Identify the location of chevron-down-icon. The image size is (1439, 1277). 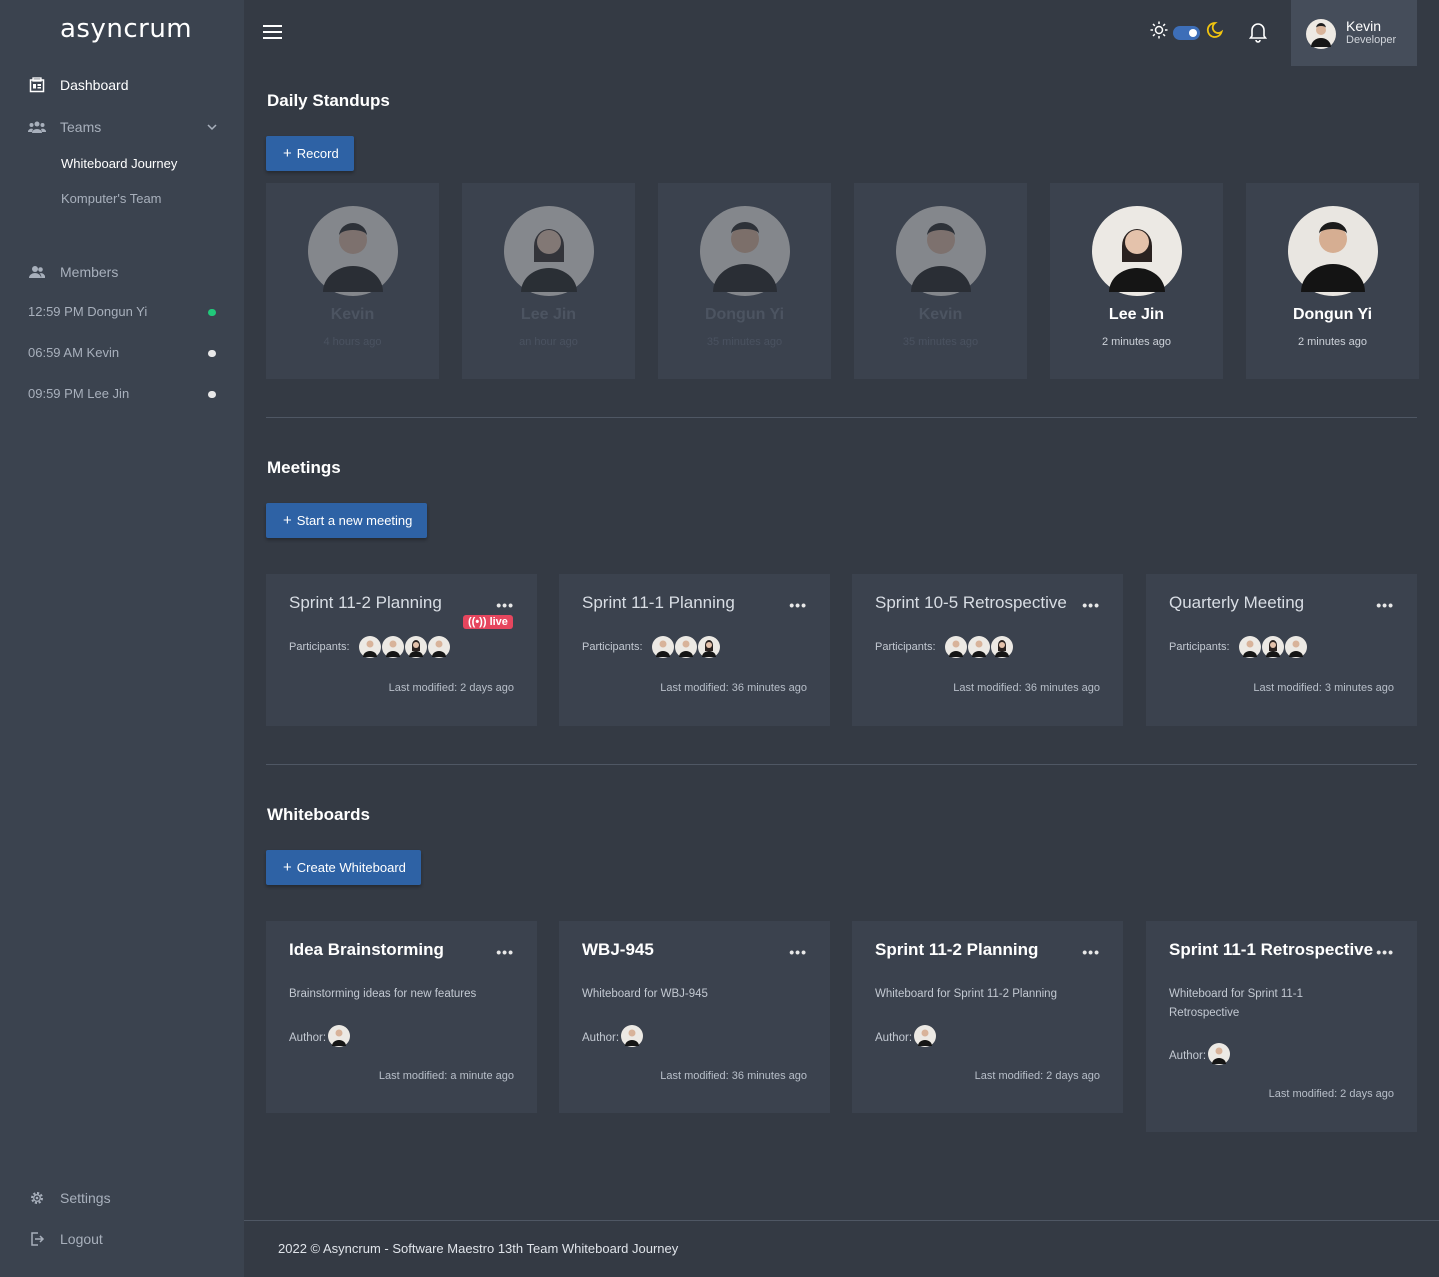
(212, 128).